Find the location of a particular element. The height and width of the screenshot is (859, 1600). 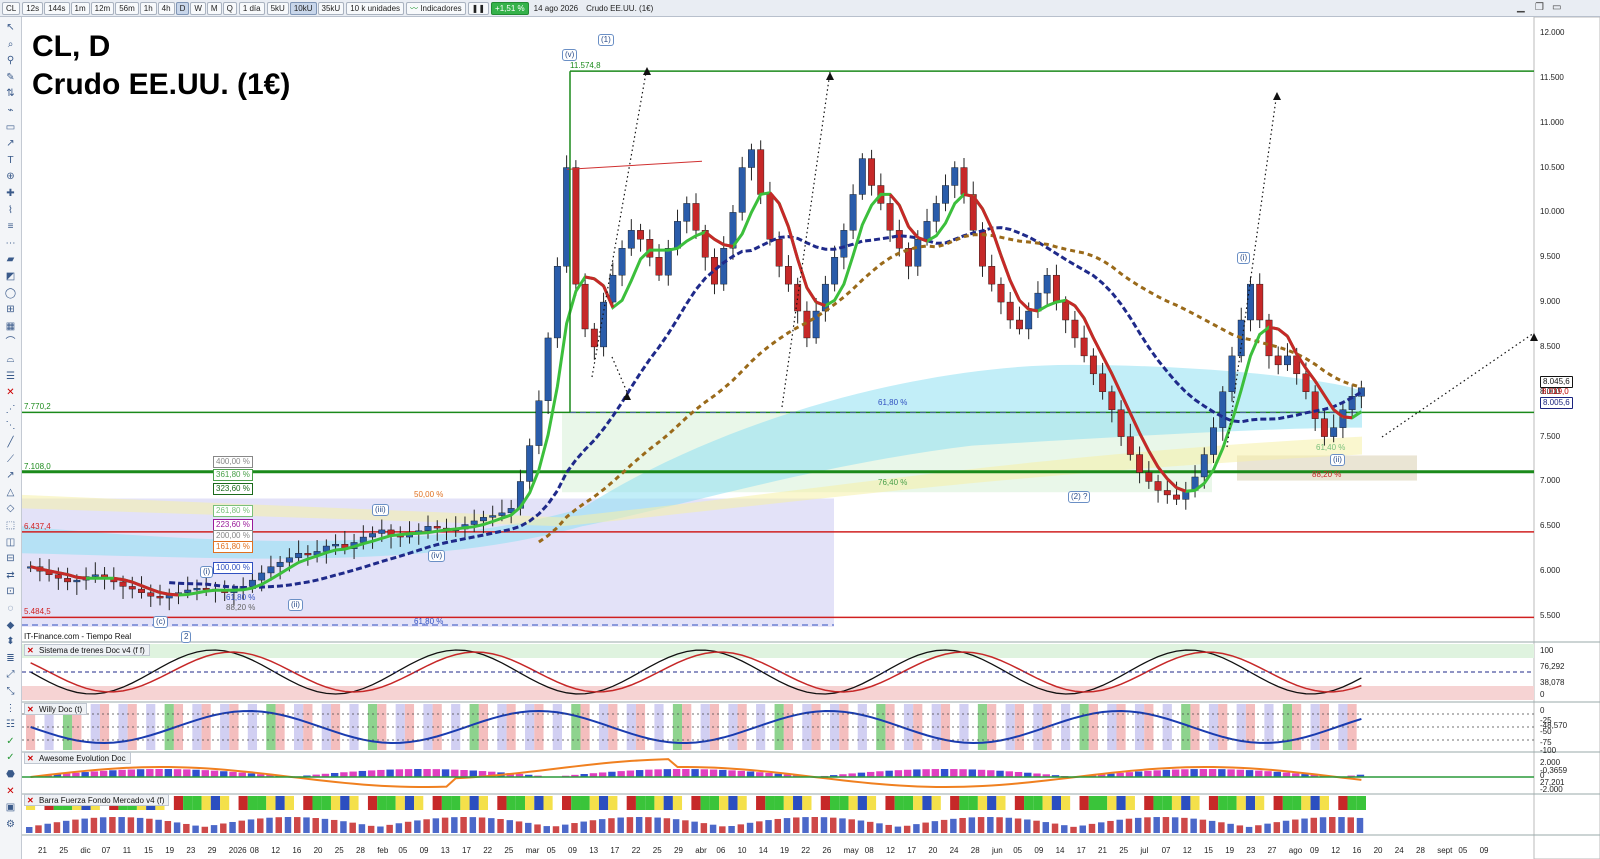

tool-icon: ☷ is located at coordinates (10, 725).